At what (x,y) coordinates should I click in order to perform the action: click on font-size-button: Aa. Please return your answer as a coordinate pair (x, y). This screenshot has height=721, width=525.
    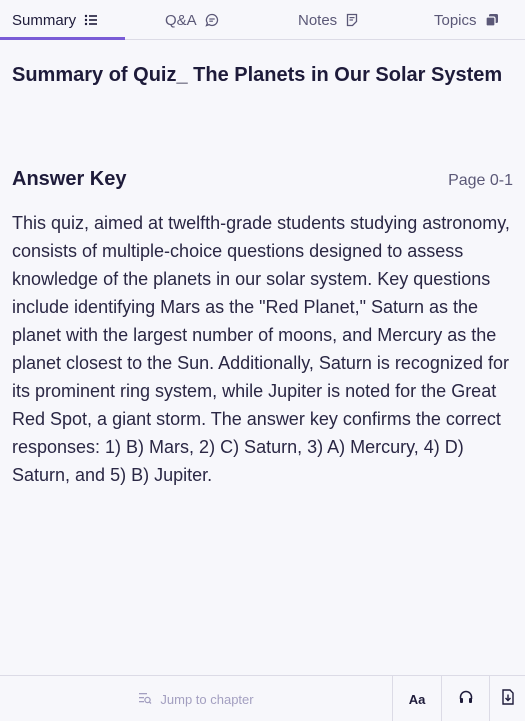
    Looking at the image, I should click on (416, 698).